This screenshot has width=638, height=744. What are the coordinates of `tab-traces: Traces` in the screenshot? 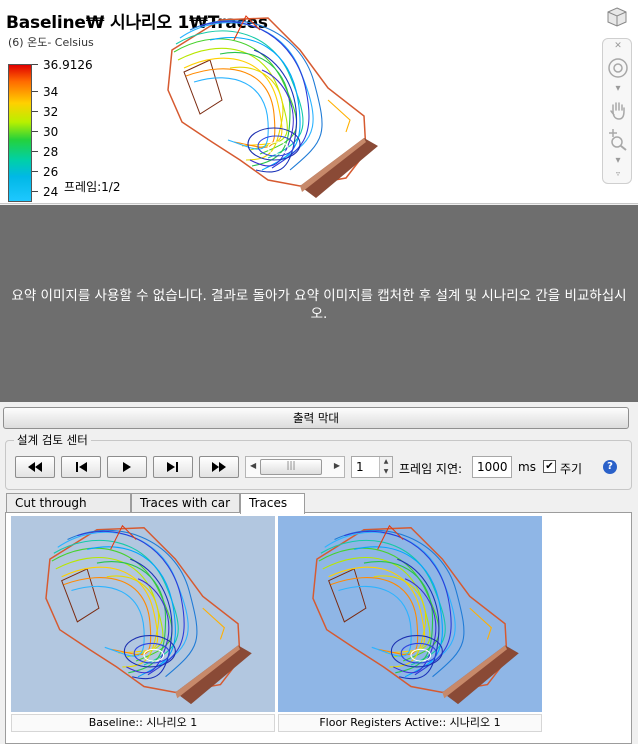 It's located at (272, 503).